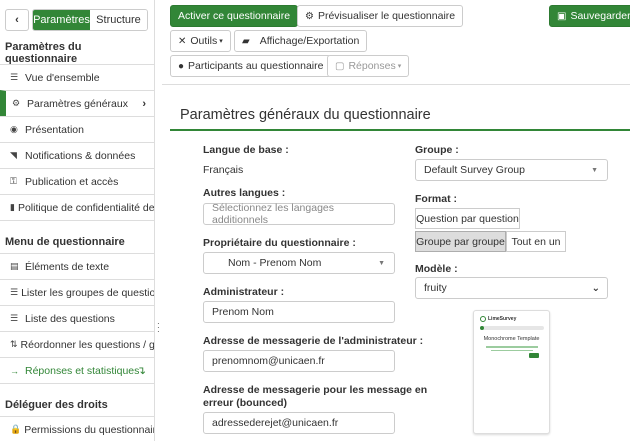 This screenshot has width=630, height=441. What do you see at coordinates (437, 150) in the screenshot?
I see `group-label: Groupe :` at bounding box center [437, 150].